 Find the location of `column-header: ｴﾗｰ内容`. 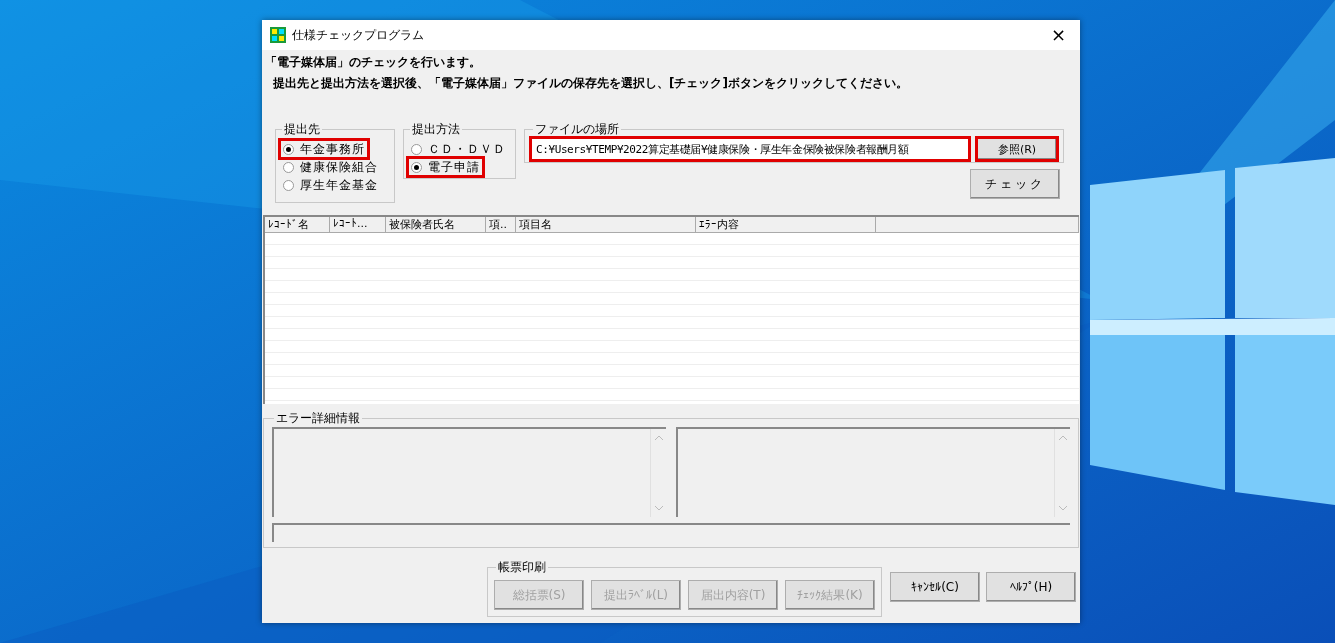

column-header: ｴﾗｰ内容 is located at coordinates (786, 224).